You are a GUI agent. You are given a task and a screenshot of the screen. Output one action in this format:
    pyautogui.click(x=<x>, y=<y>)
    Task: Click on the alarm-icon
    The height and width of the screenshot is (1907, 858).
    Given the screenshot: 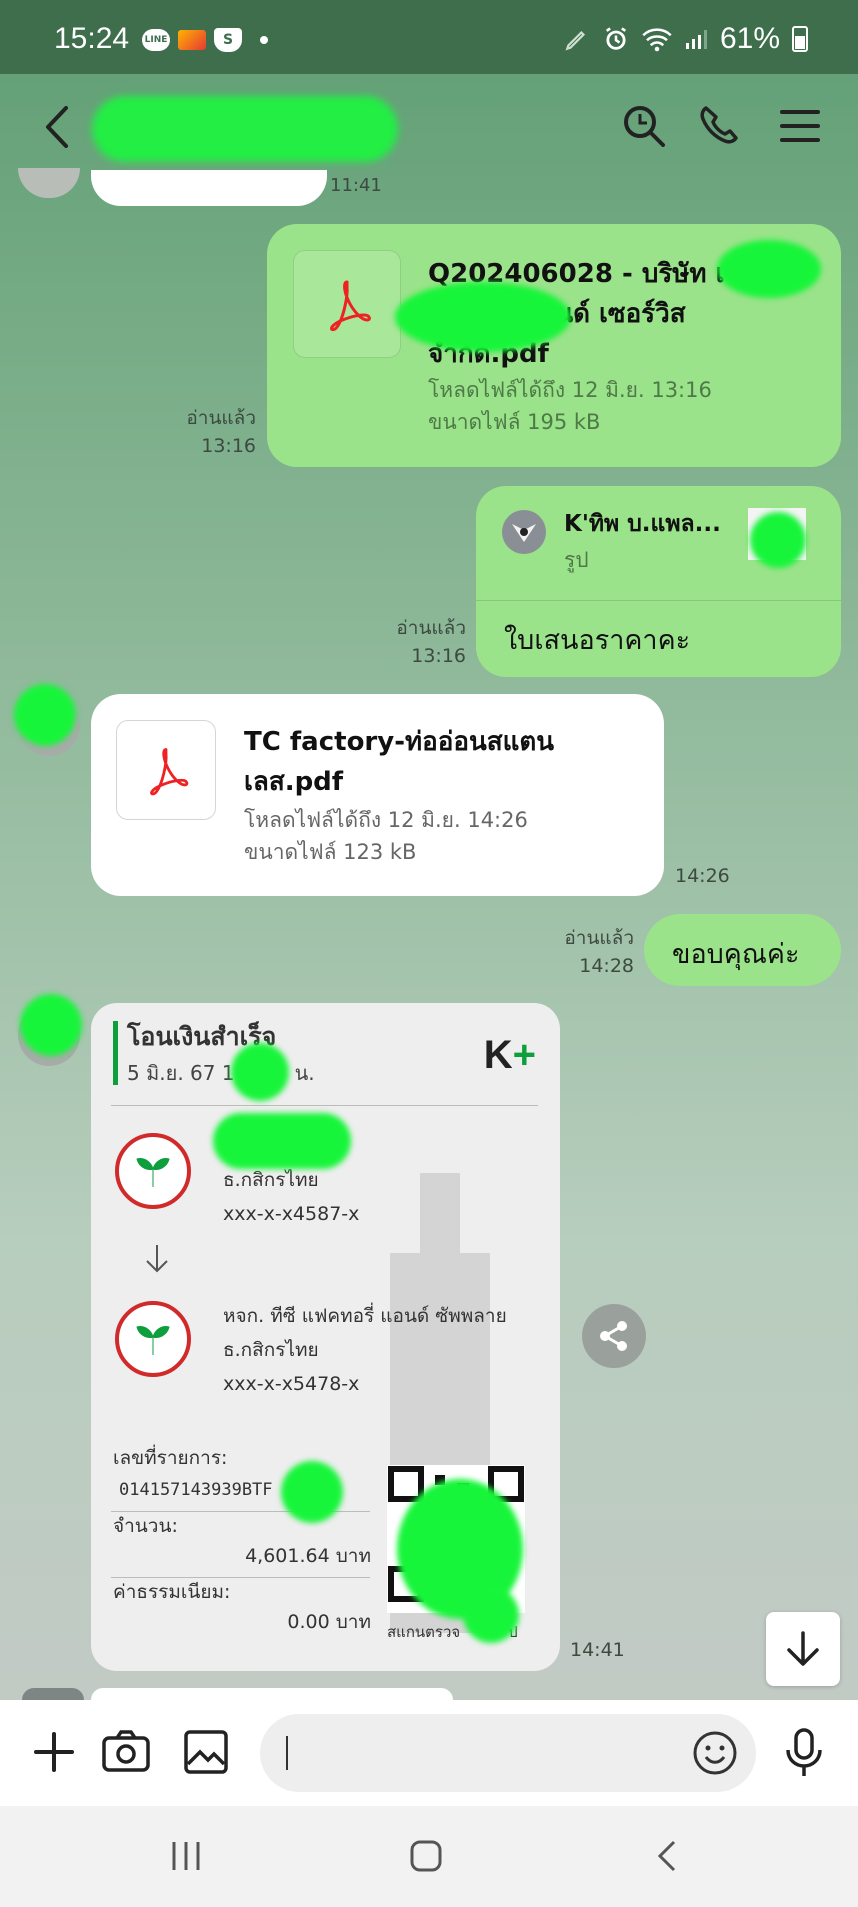 What is the action you would take?
    pyautogui.click(x=615, y=38)
    